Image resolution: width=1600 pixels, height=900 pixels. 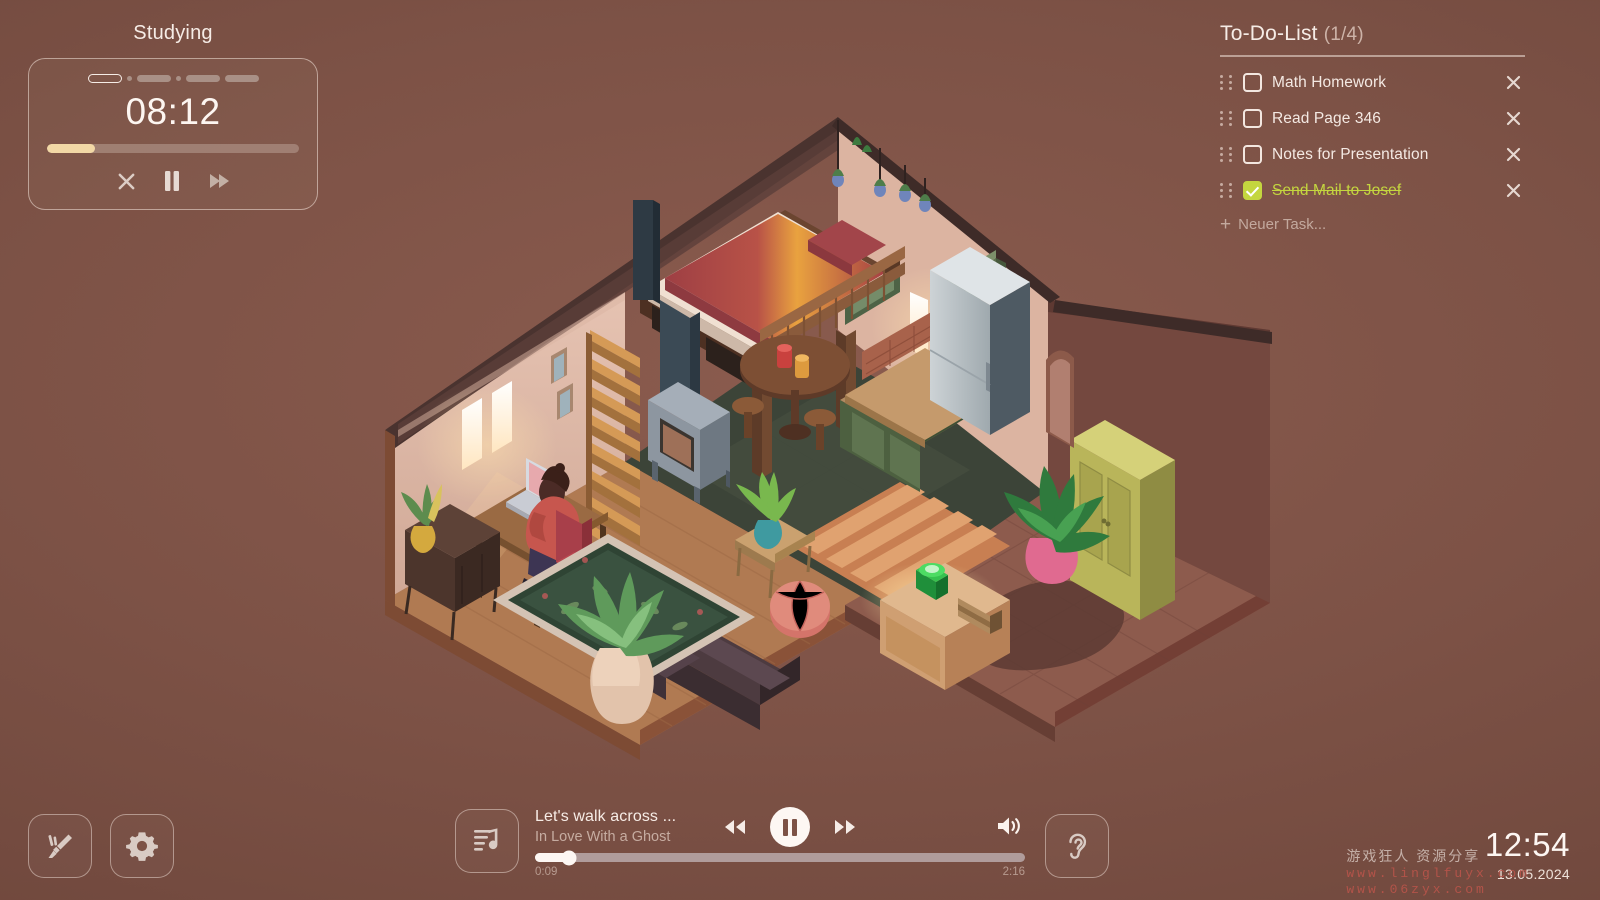 I want to click on timer-progress-bar, so click(x=173, y=148).